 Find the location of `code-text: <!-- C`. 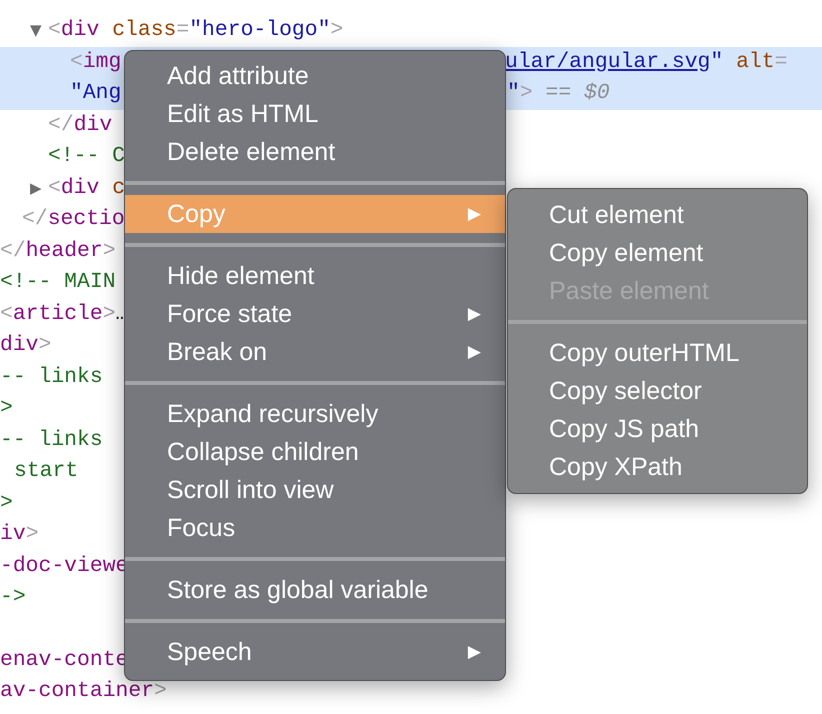

code-text: <!-- C is located at coordinates (87, 156).